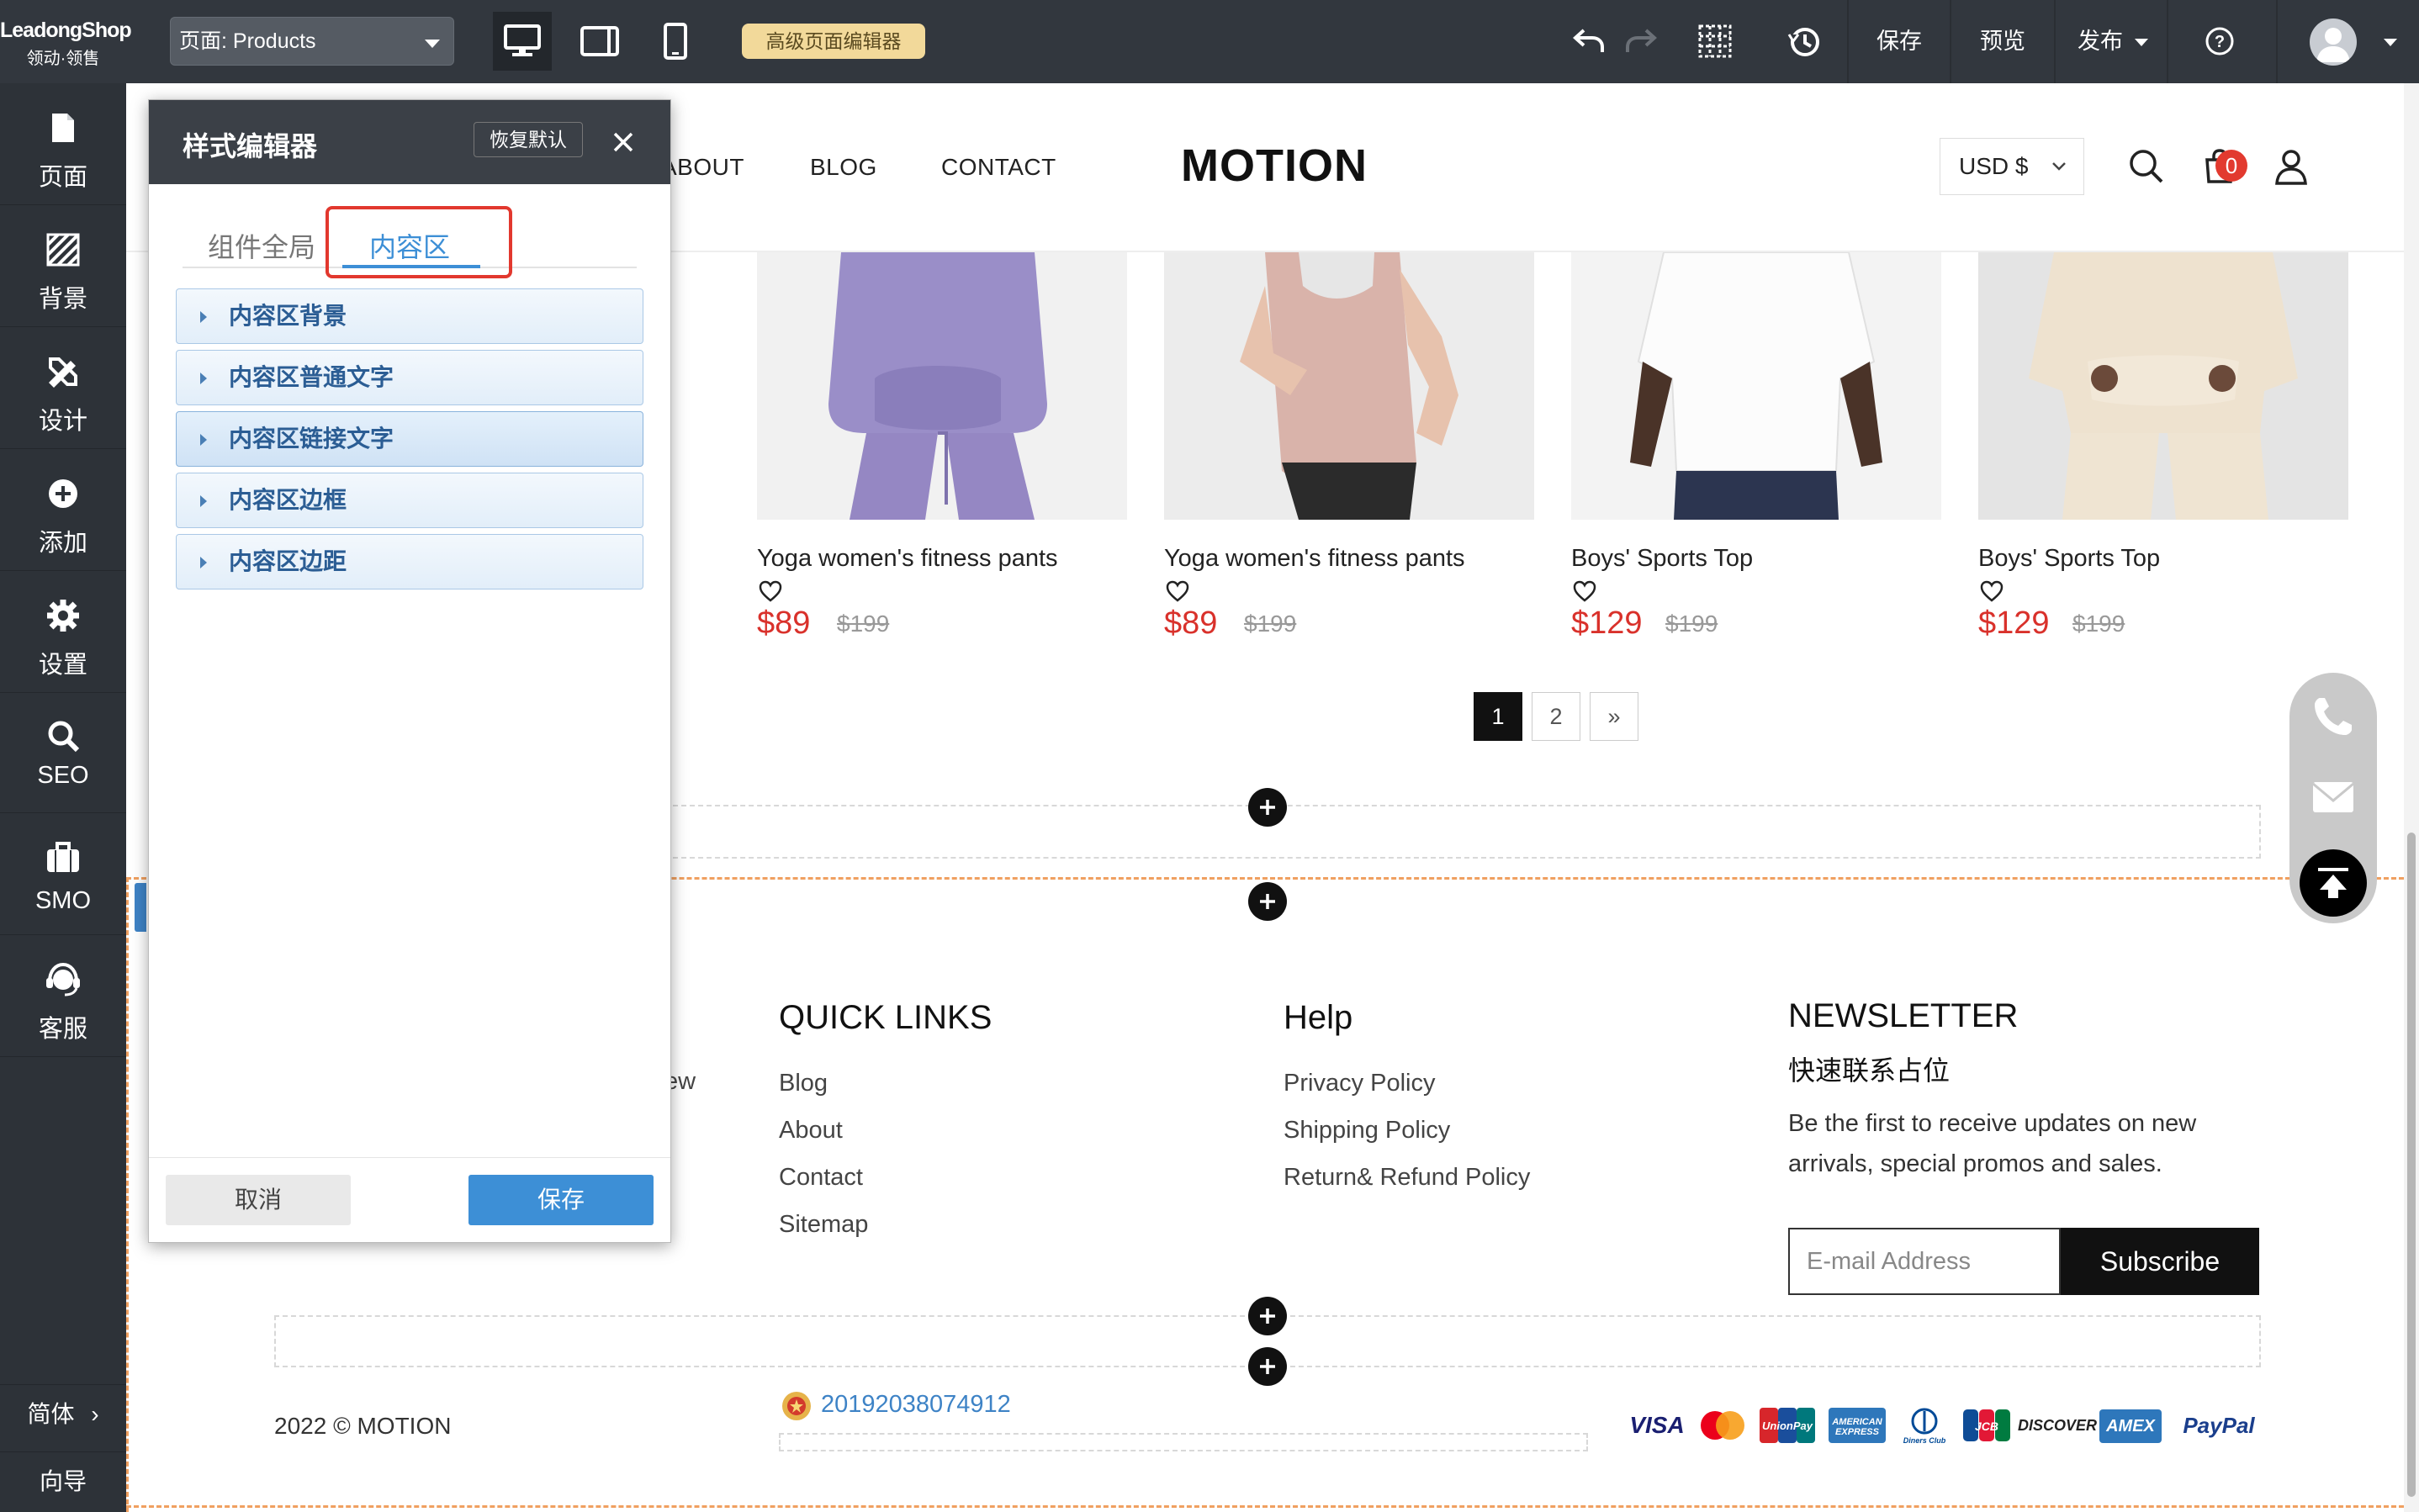 The width and height of the screenshot is (2419, 1512). Describe the element at coordinates (821, 1178) in the screenshot. I see `footer-link-contact: Contact` at that location.